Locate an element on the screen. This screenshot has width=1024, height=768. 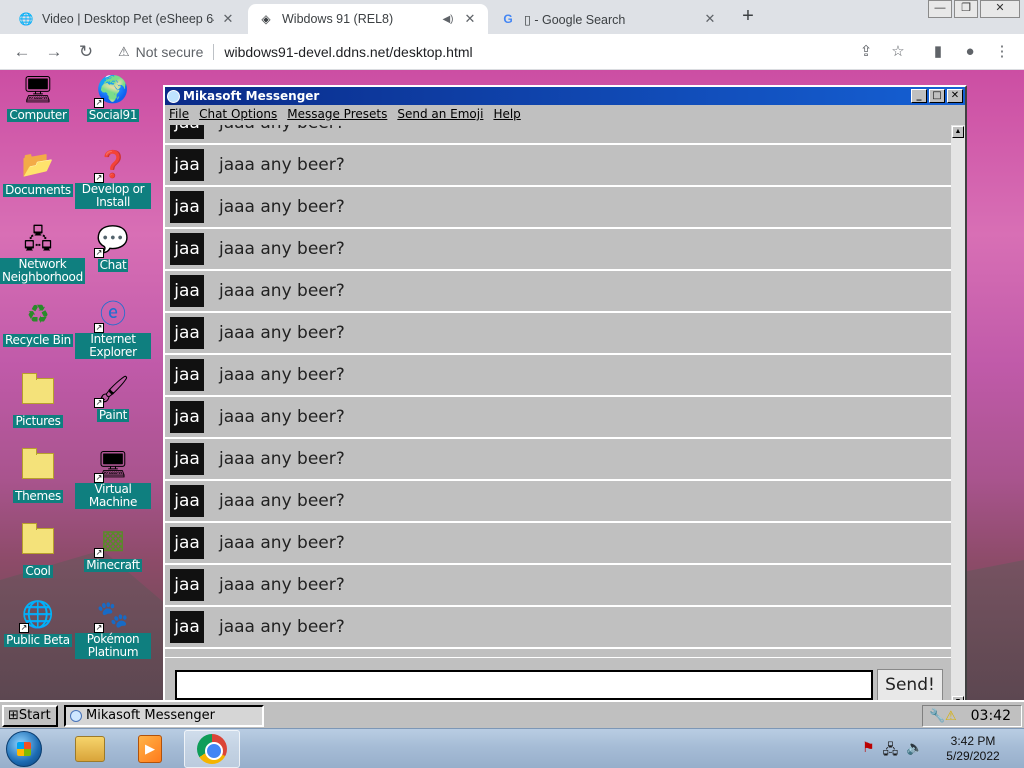
icon-label: Pictures is located at coordinates (38, 421).